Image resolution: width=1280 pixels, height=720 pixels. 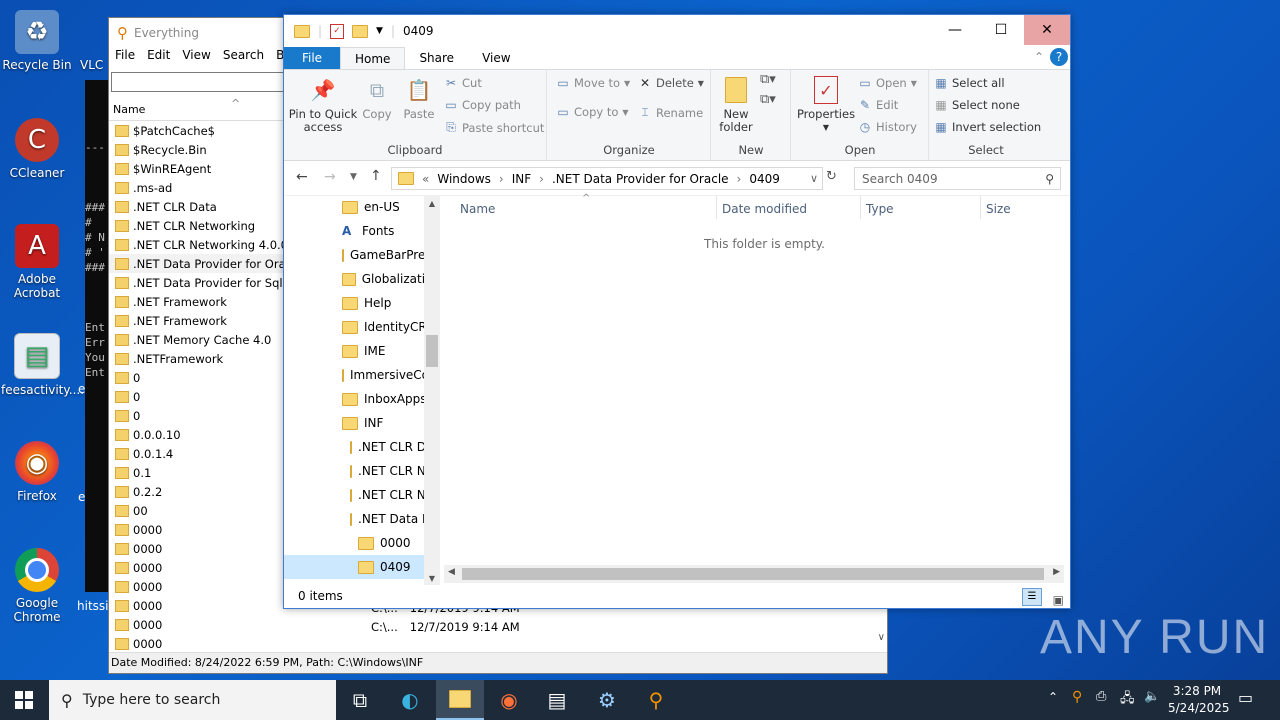 What do you see at coordinates (362, 351) in the screenshot?
I see `nav-tree-item: IME` at bounding box center [362, 351].